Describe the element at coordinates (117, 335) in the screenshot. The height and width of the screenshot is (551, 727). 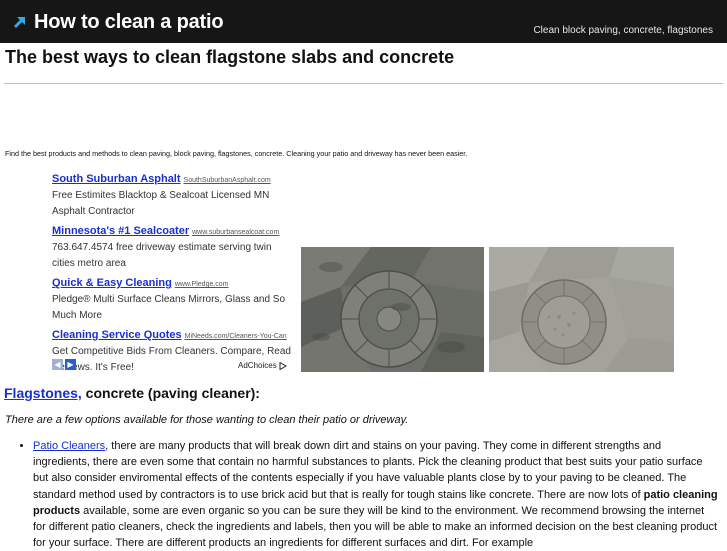
I see `ad-title-link: Cleaning Service Quotes` at that location.